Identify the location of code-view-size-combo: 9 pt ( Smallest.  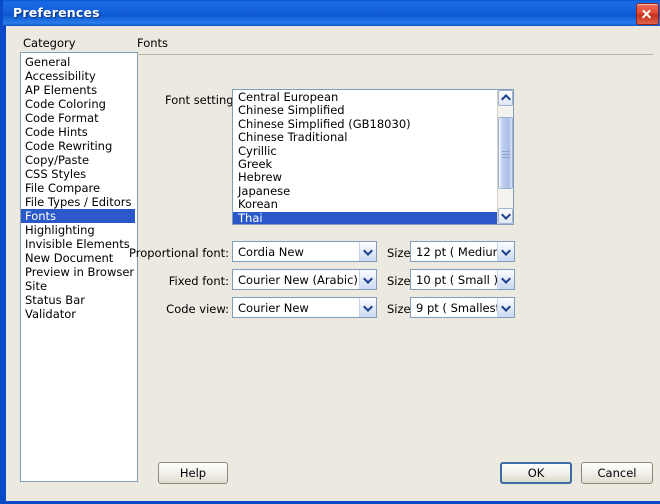
(462, 307).